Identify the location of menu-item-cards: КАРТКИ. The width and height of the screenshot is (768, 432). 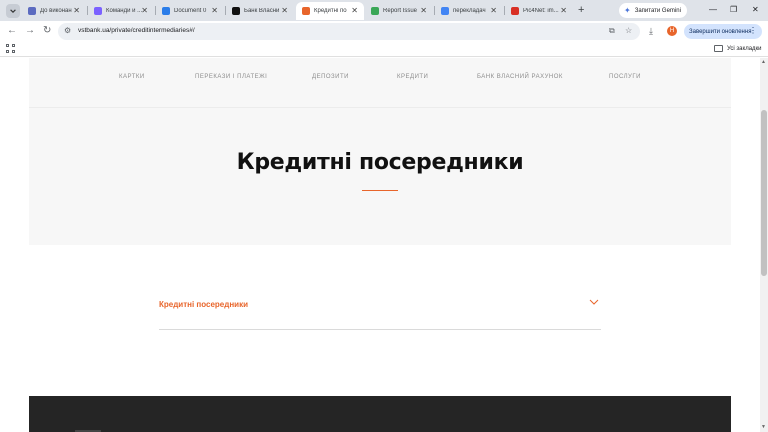
(132, 77).